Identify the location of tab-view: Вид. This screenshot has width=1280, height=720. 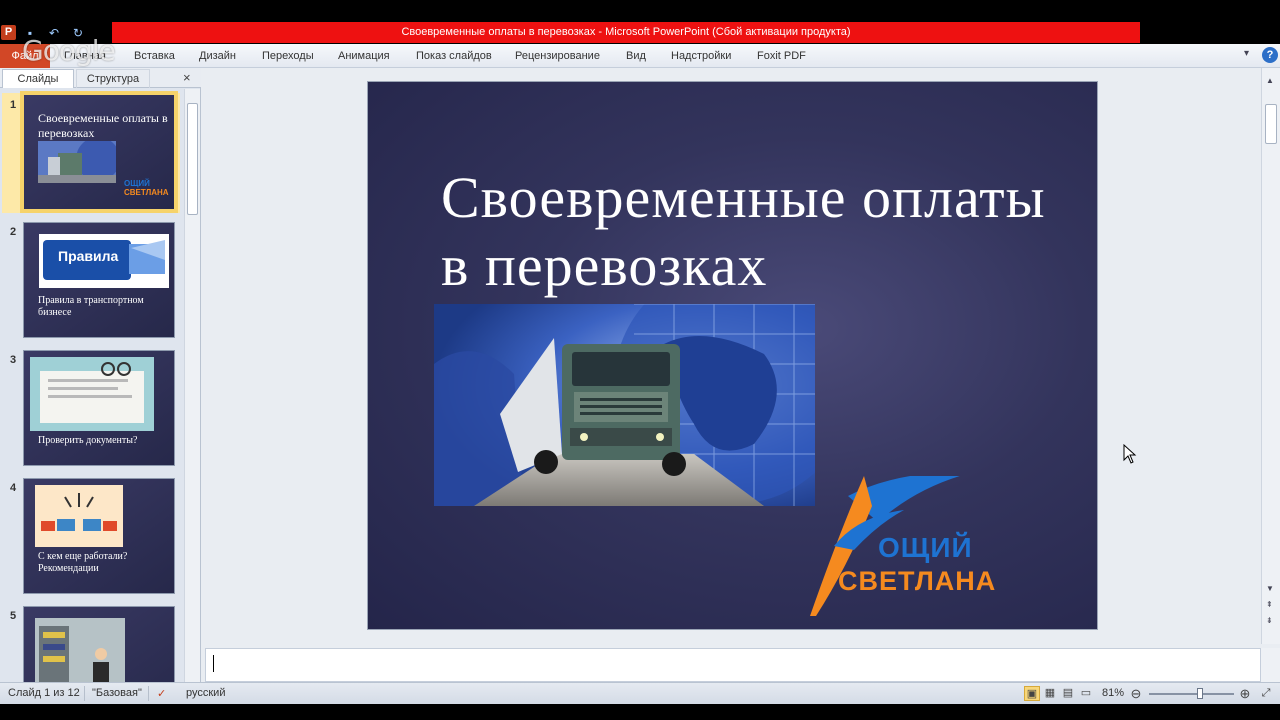
(636, 56).